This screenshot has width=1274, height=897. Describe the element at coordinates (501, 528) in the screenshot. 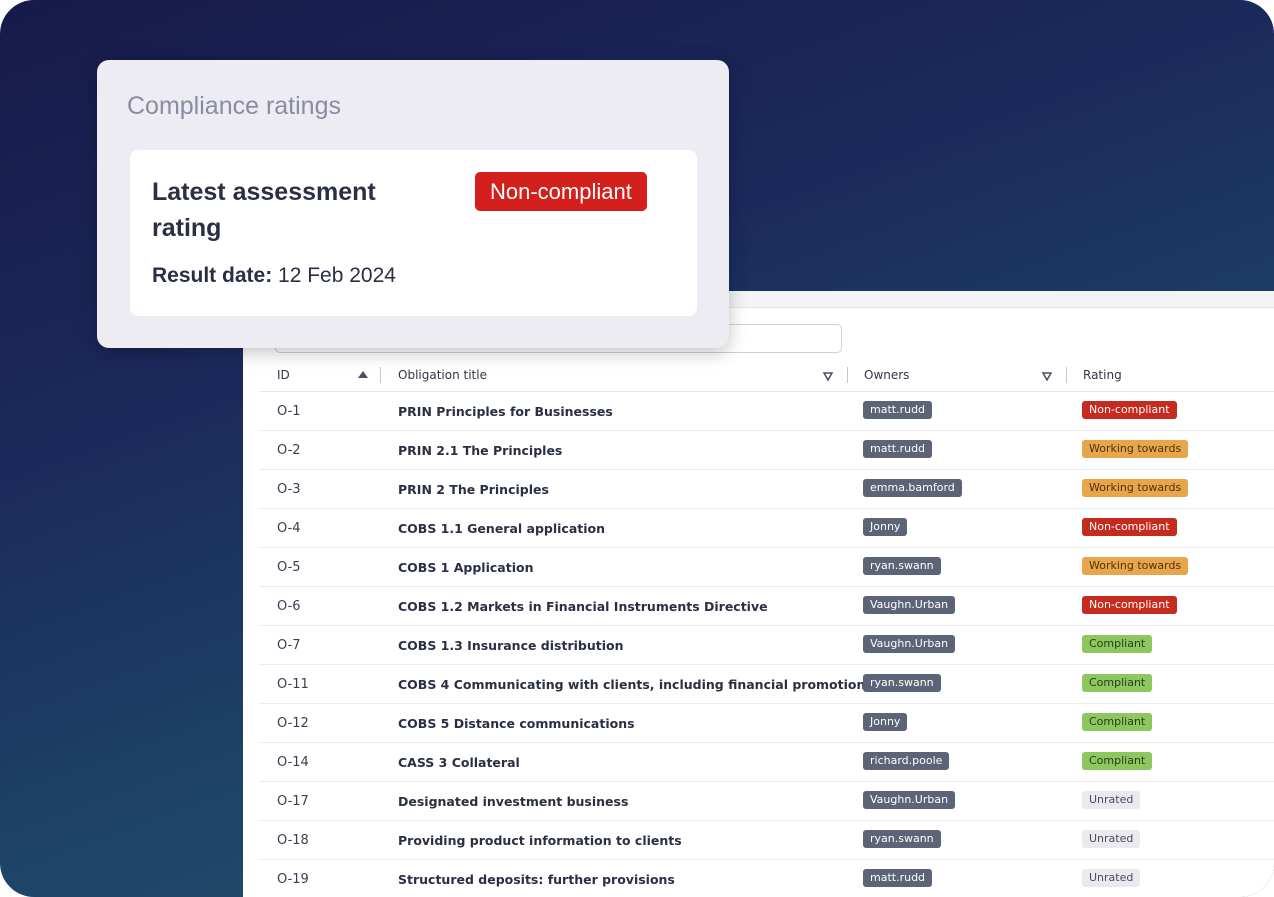

I see `obligation-title: COBS 1.1 General application` at that location.